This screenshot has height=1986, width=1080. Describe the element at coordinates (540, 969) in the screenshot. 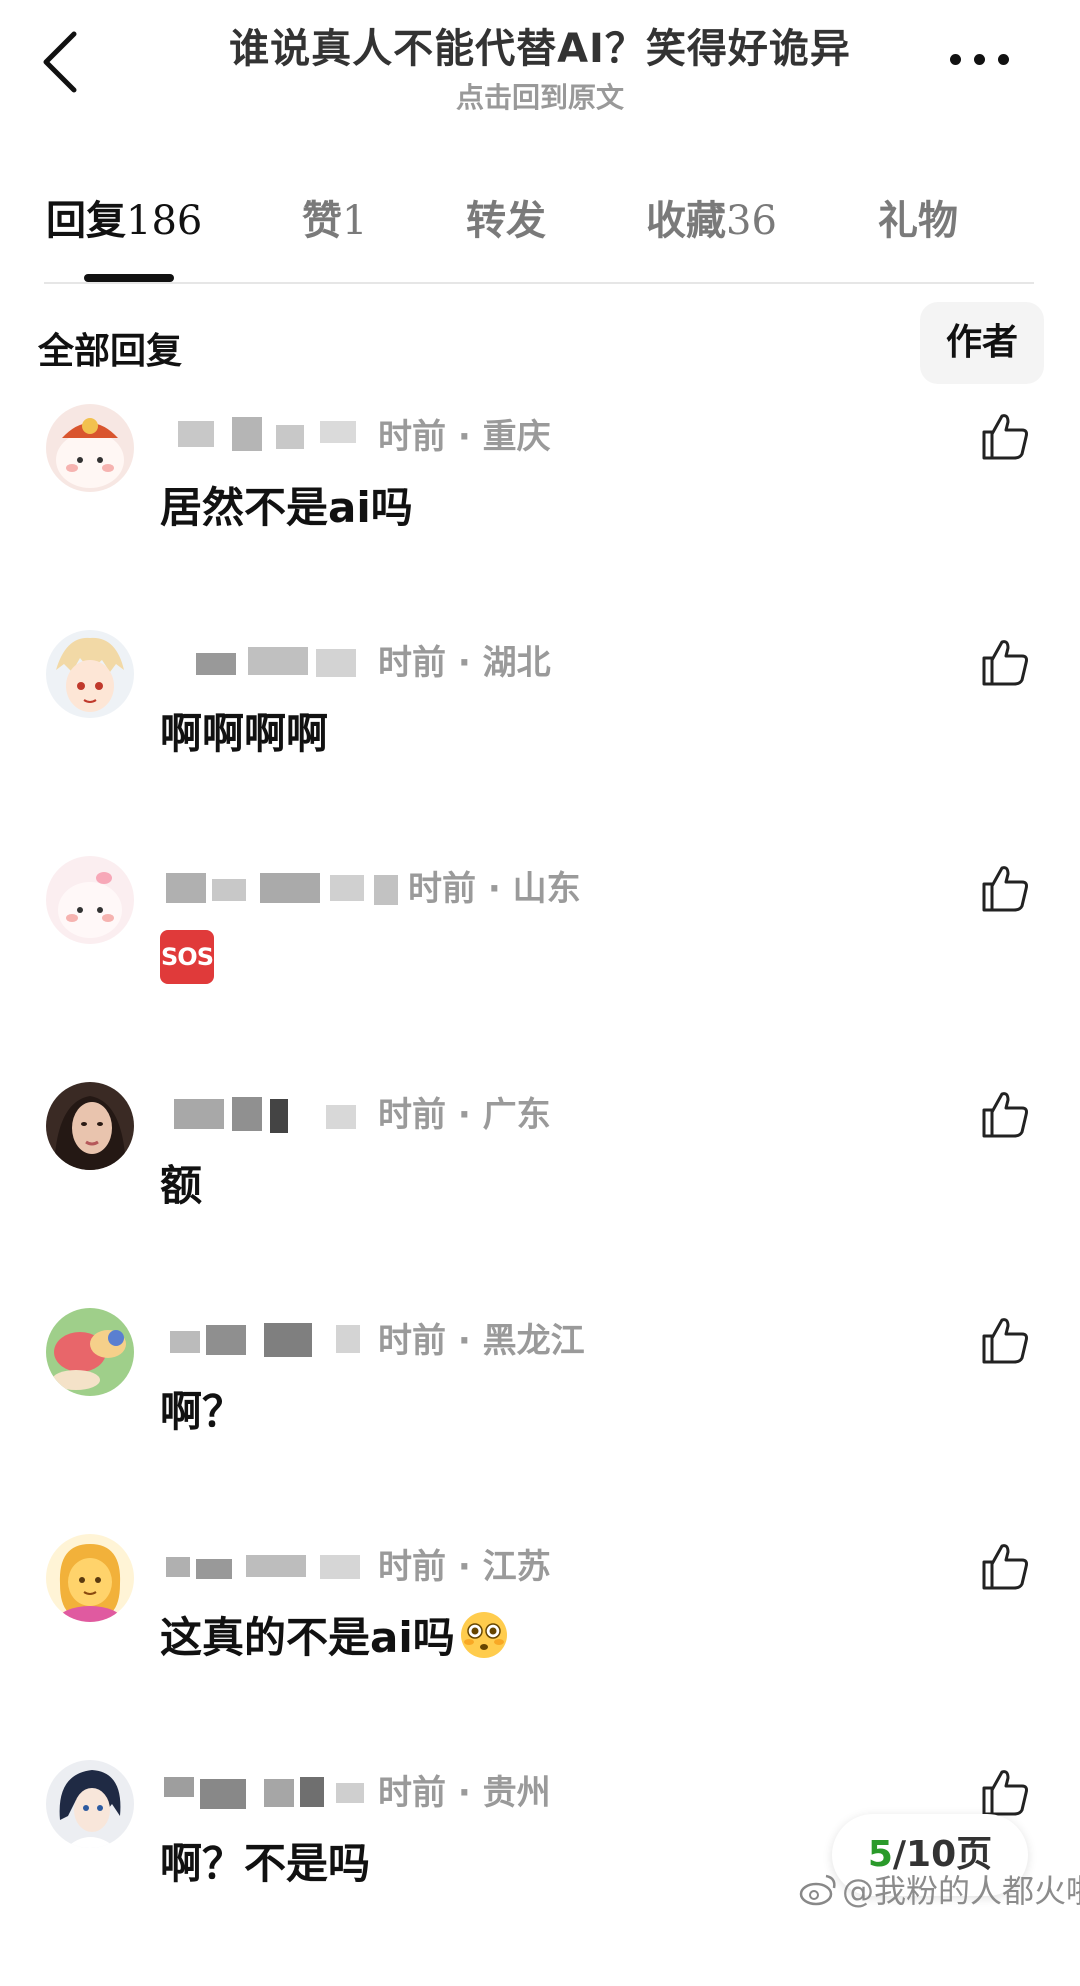

I see `comment-item: 时前 · 山东 SOS` at that location.